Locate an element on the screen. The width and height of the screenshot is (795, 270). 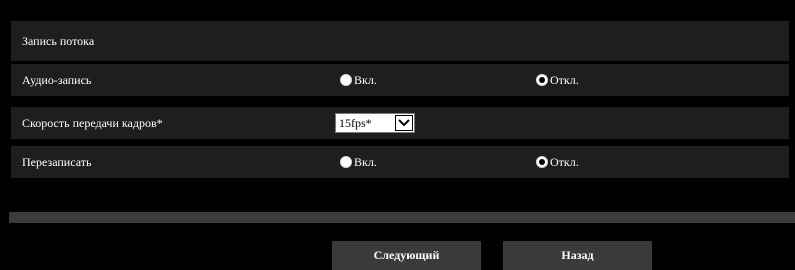
overwrite-off-radio: Откл. is located at coordinates (557, 162).